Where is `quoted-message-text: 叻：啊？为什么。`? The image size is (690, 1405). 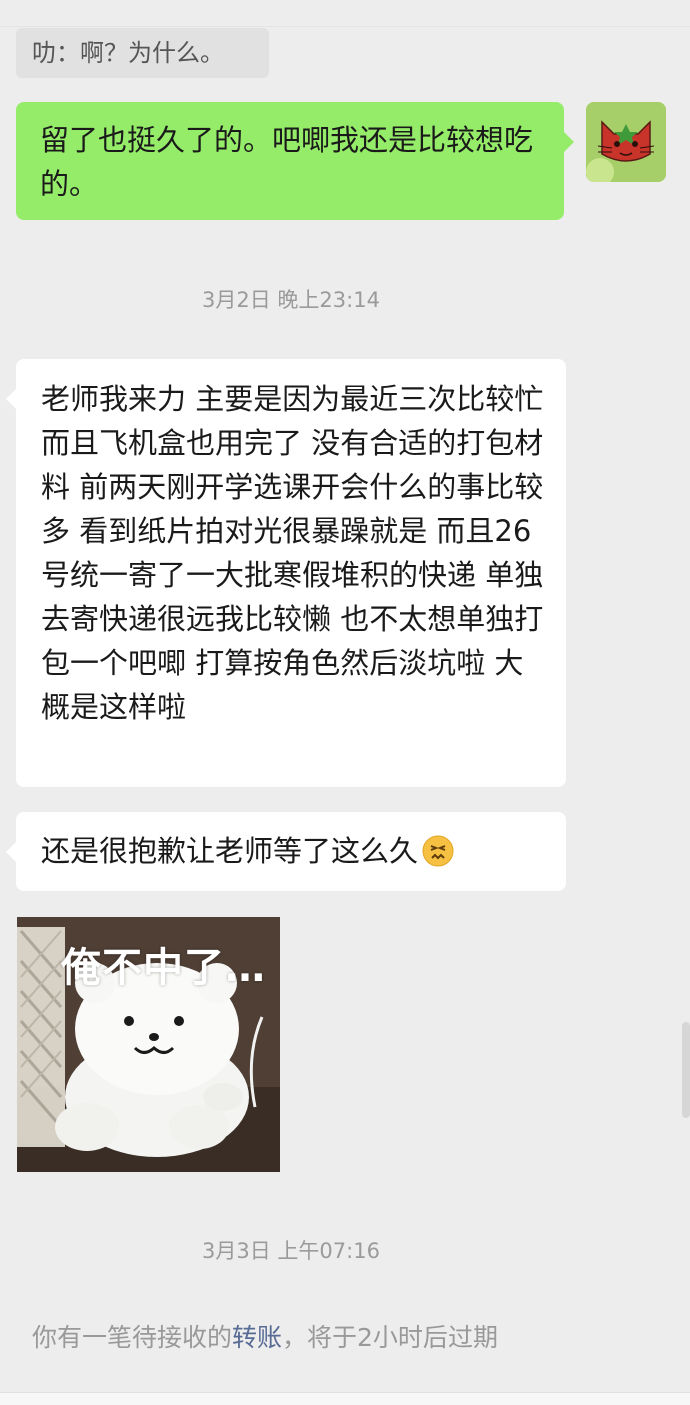
quoted-message-text: 叻：啊？为什么。 is located at coordinates (128, 53).